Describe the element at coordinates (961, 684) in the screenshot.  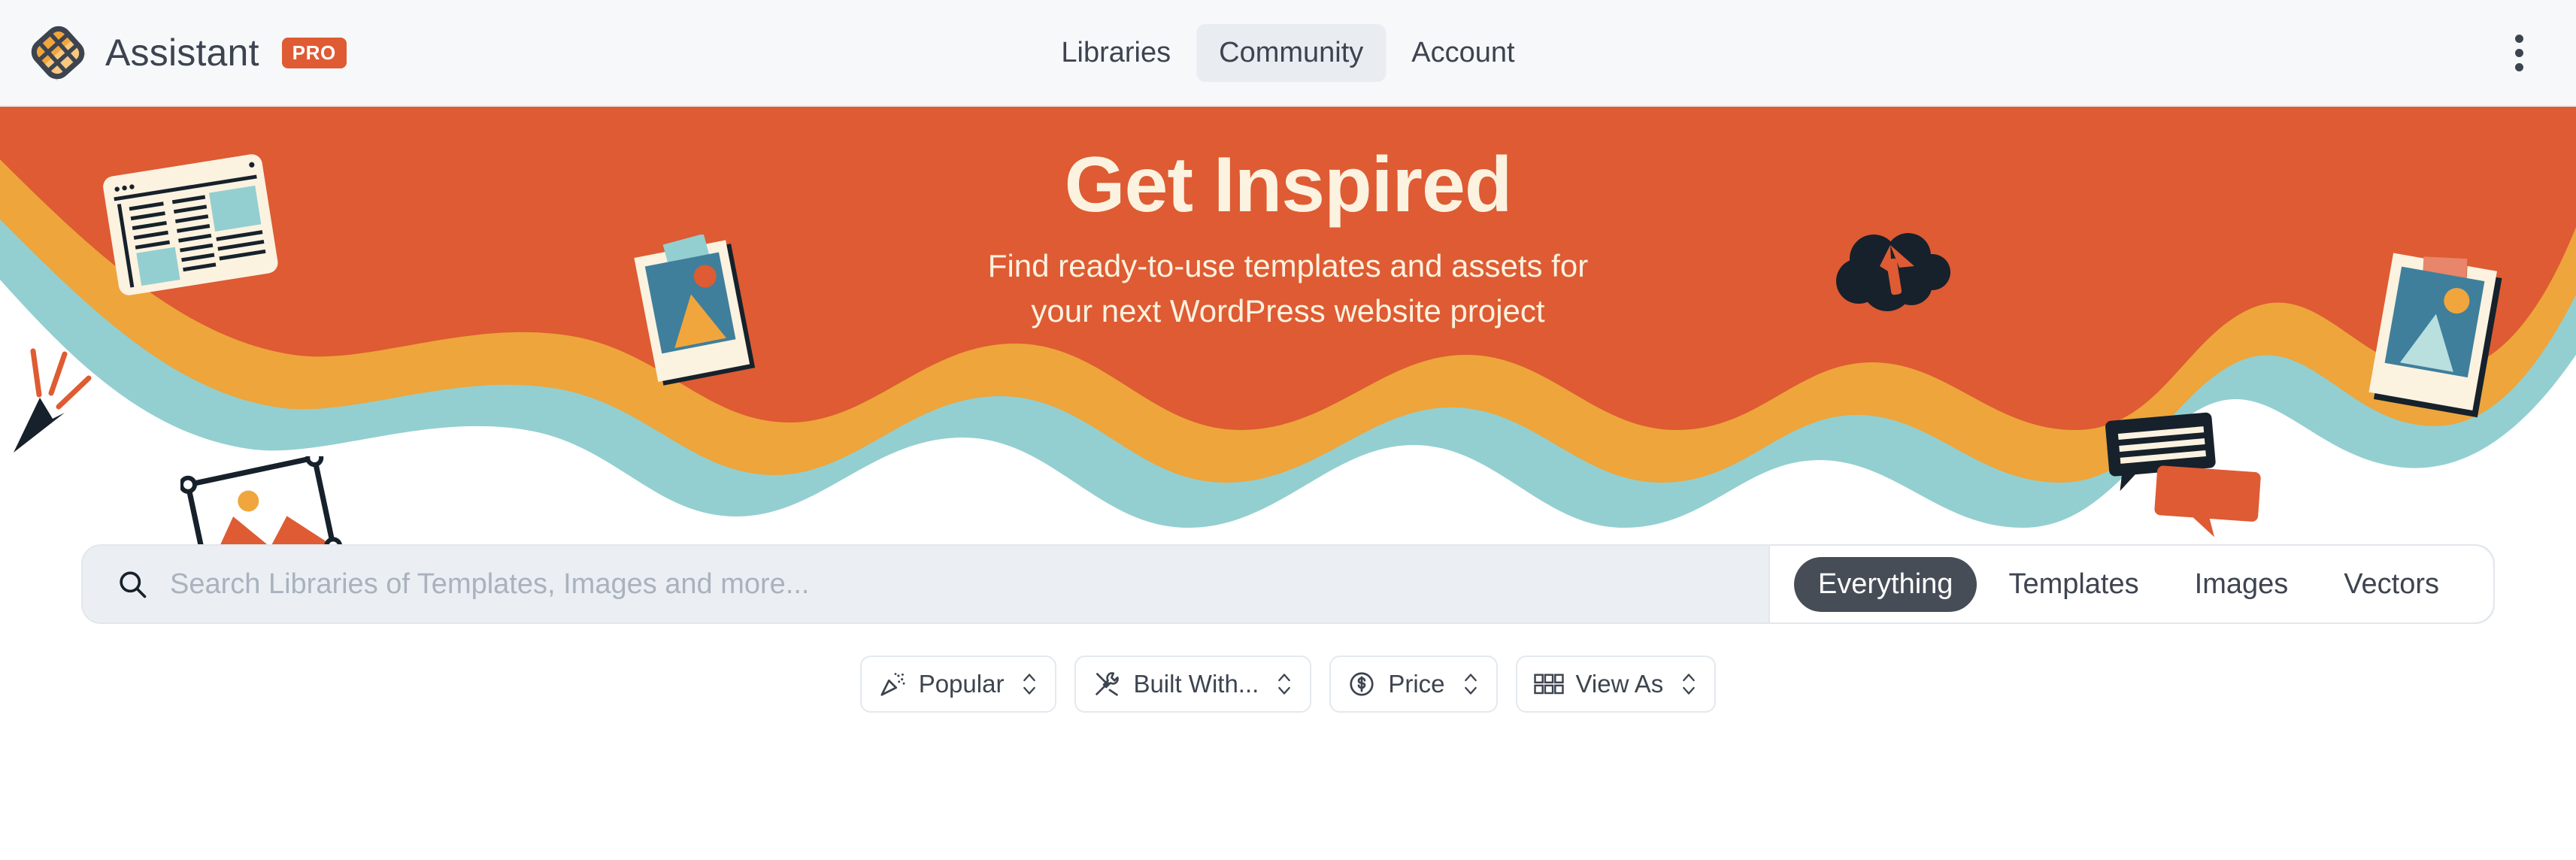
I see `filter-popular-label: Popular` at that location.